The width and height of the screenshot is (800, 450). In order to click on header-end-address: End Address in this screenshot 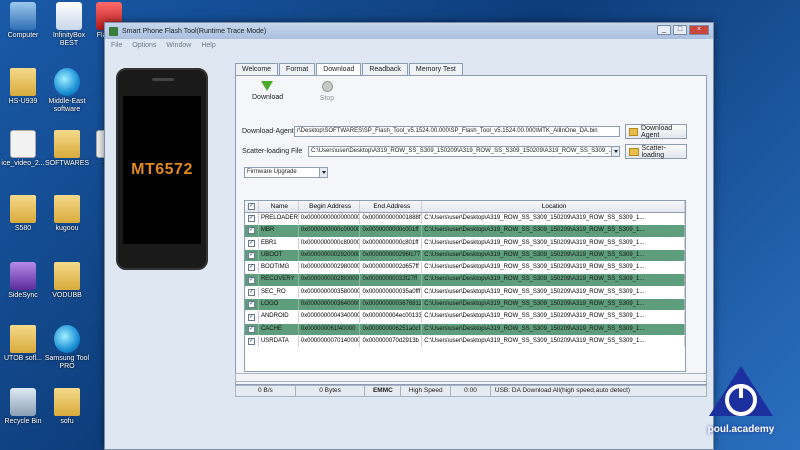, I will do `click(391, 206)`.